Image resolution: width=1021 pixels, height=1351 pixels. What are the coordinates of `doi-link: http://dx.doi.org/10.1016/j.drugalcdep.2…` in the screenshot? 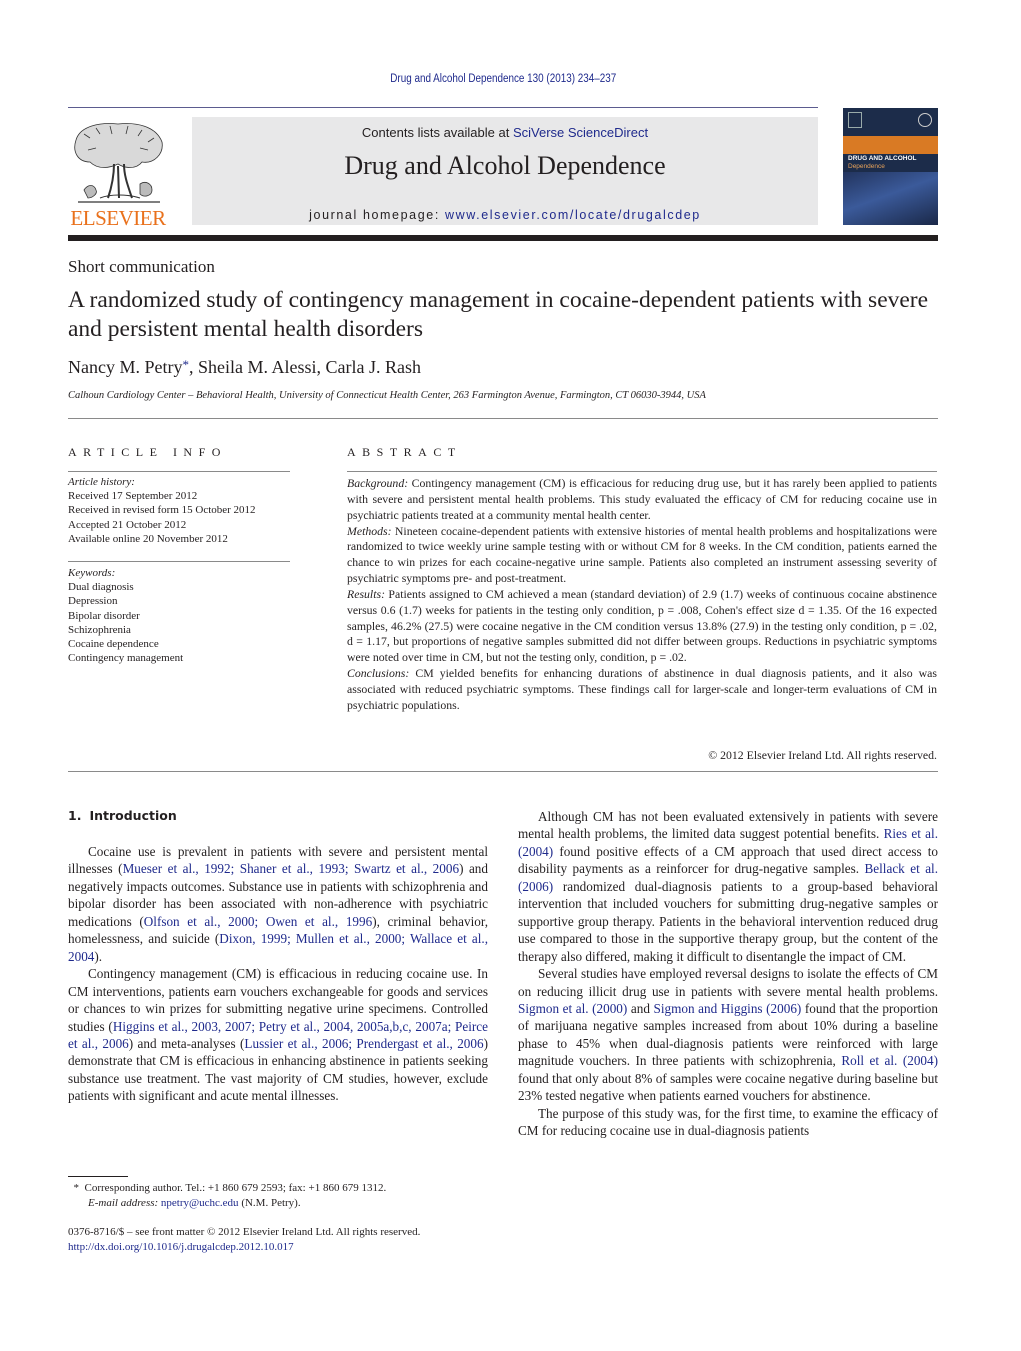 It's located at (283, 1247).